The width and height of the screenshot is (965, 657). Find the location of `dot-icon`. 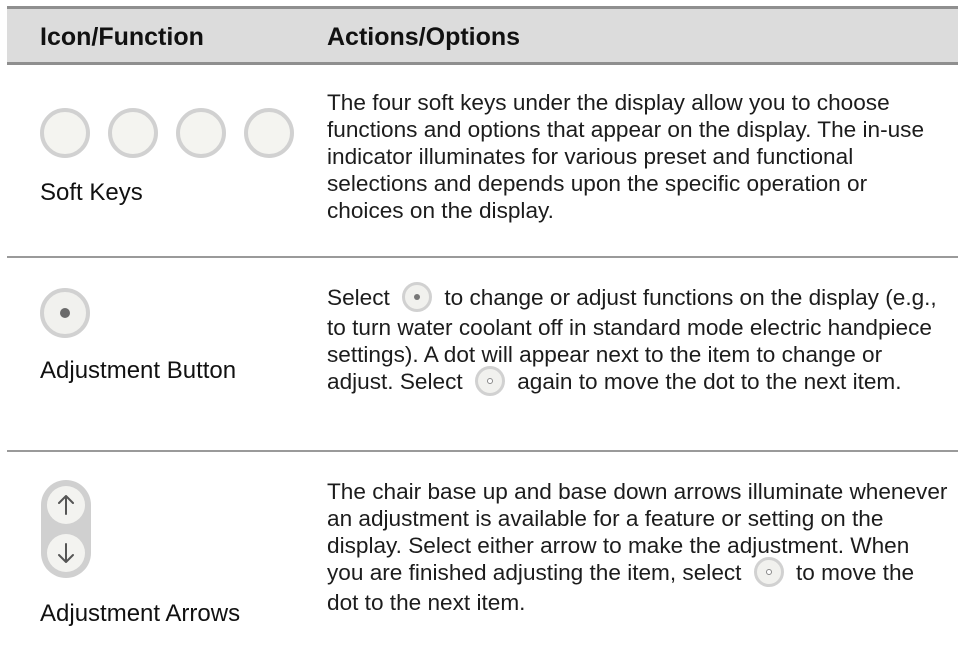

dot-icon is located at coordinates (65, 313).